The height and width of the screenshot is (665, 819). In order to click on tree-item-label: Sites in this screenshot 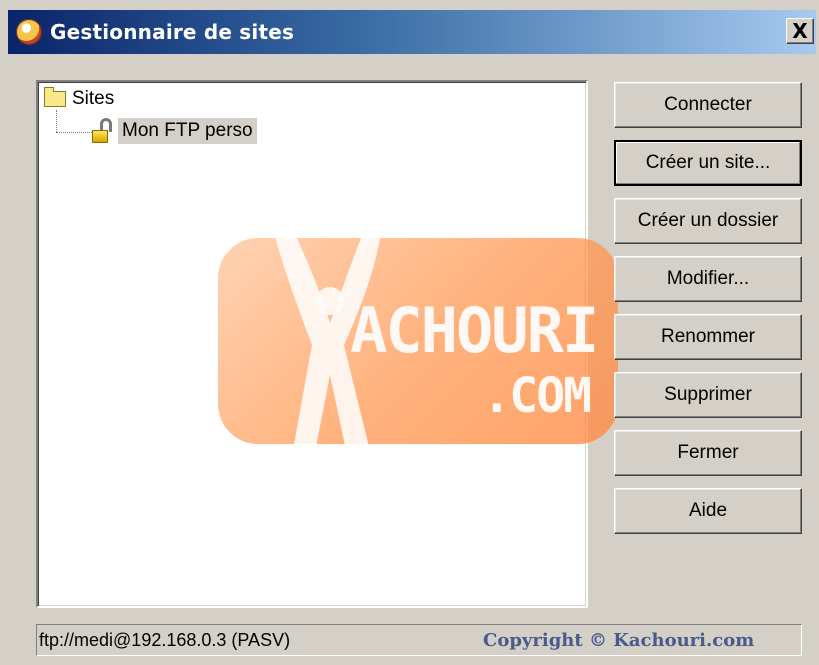, I will do `click(93, 98)`.